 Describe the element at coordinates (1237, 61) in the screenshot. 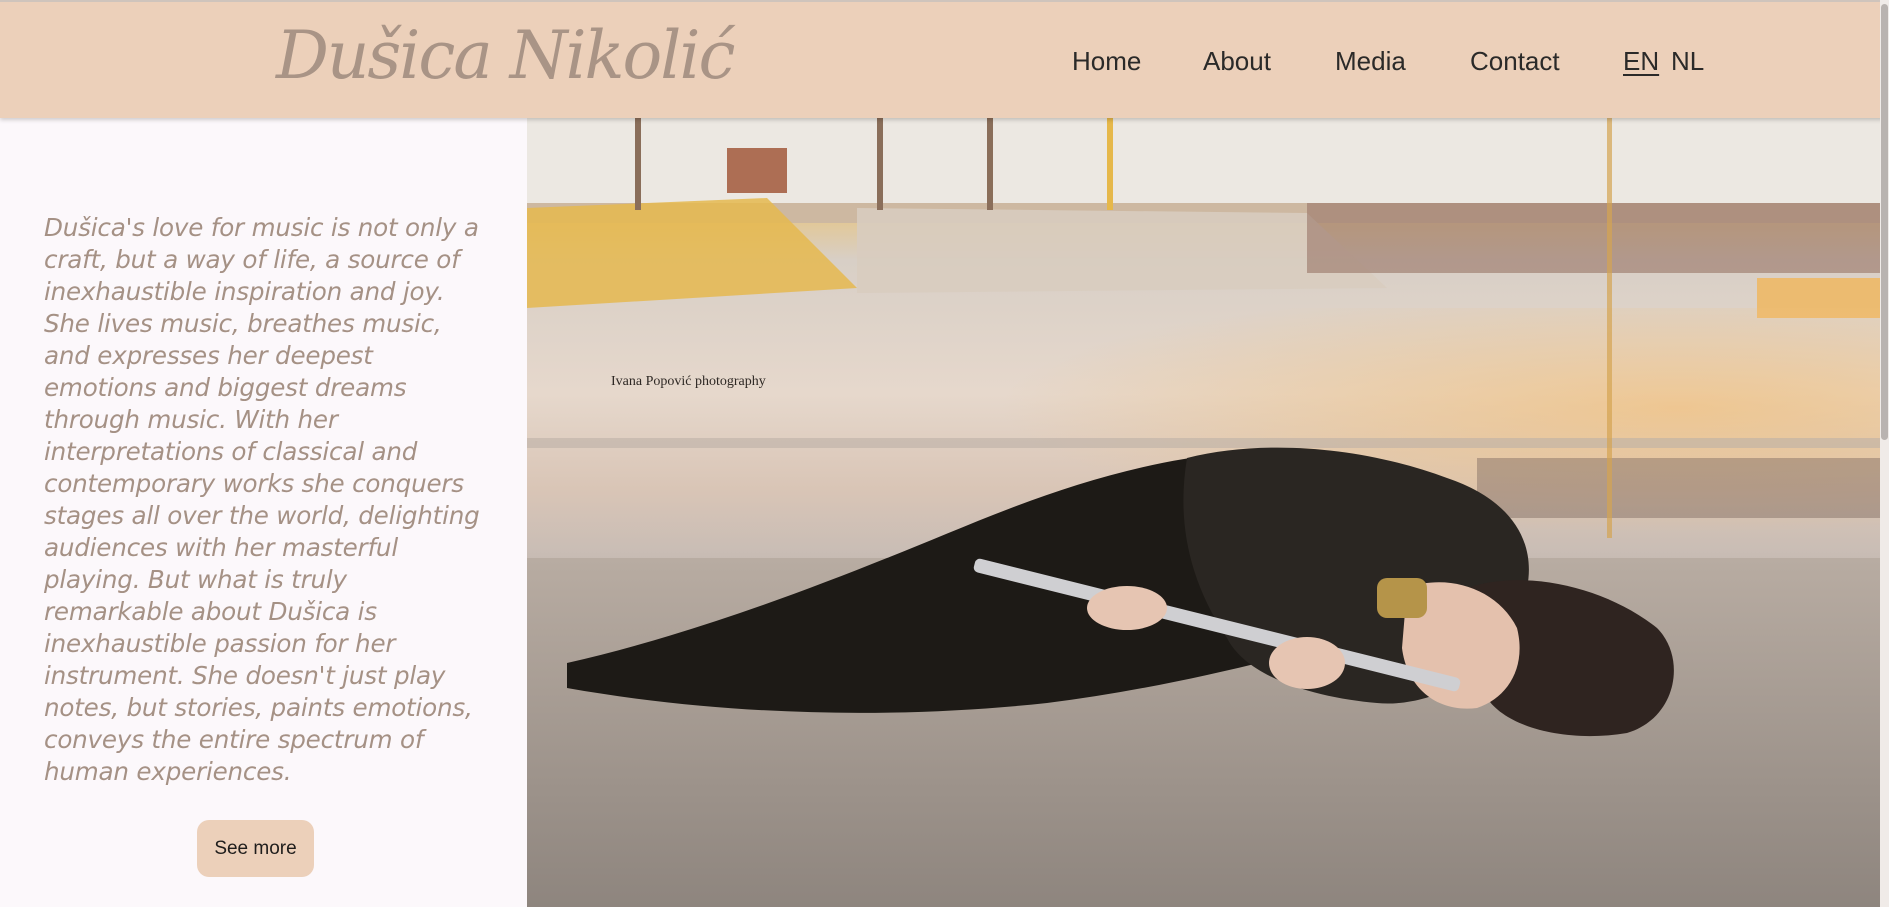

I see `nav-about-link: About` at that location.